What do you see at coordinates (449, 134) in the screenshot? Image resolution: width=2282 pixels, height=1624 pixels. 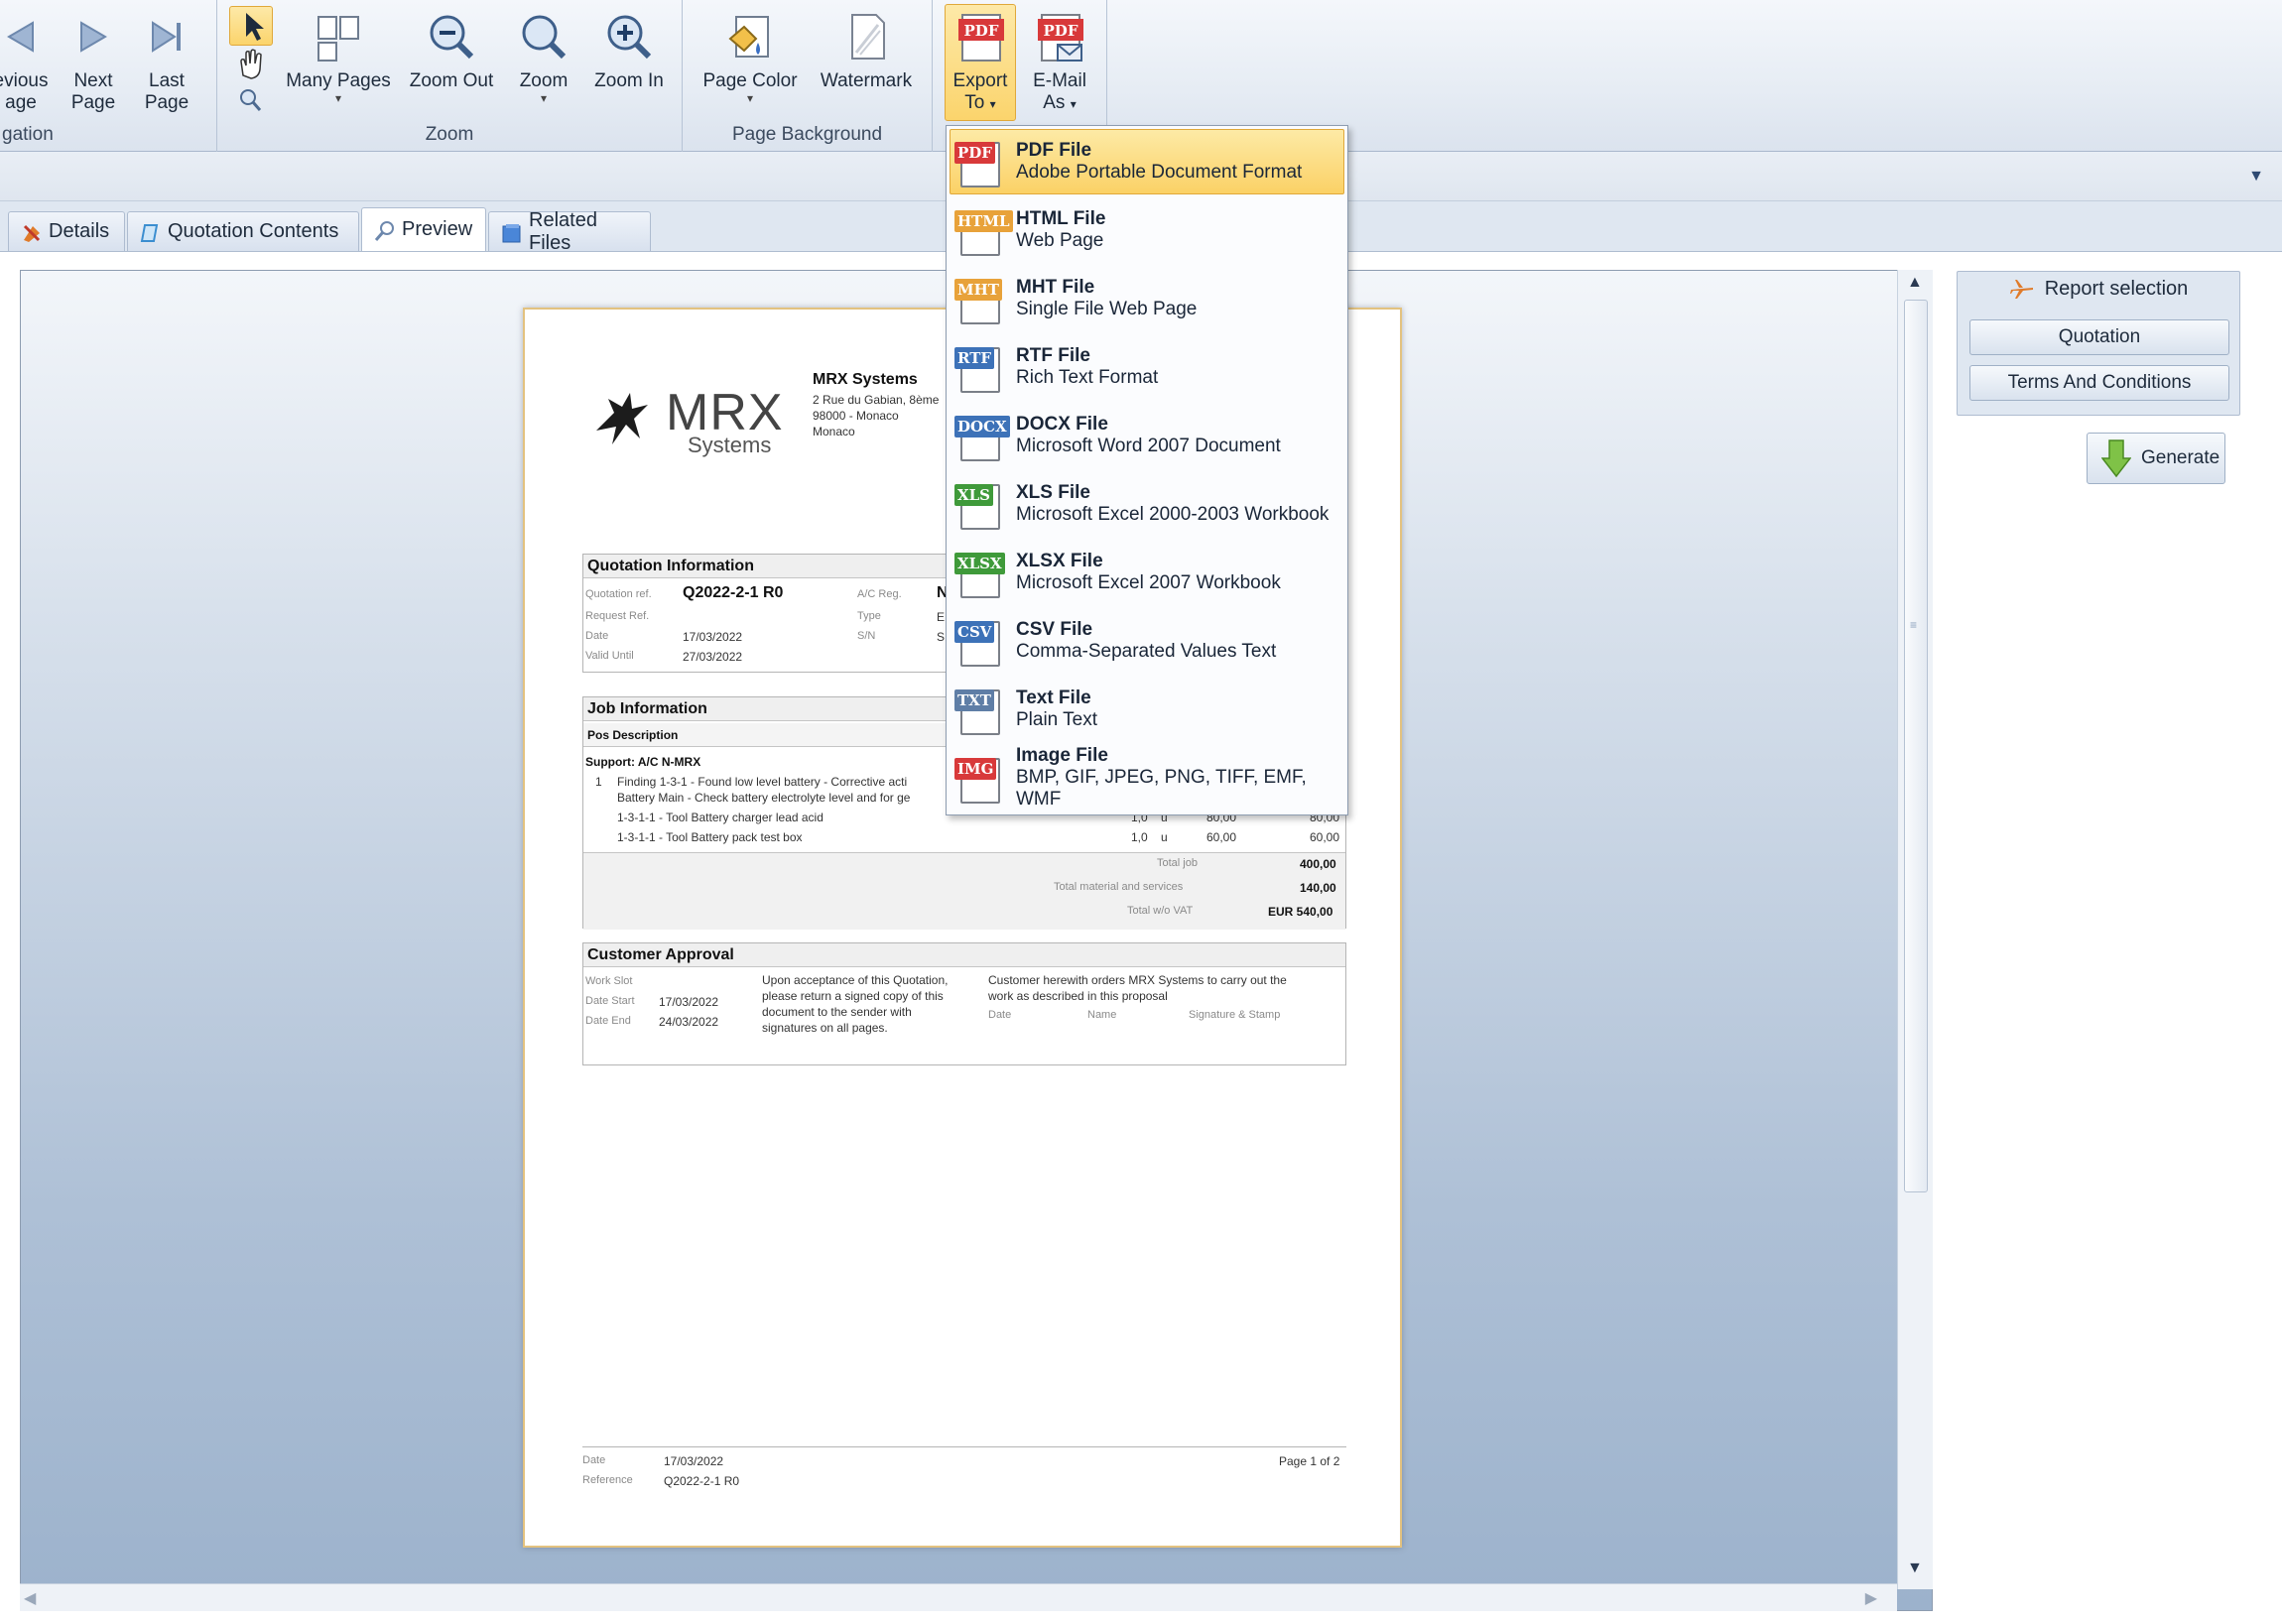 I see `zoom-group-label: Zoom` at bounding box center [449, 134].